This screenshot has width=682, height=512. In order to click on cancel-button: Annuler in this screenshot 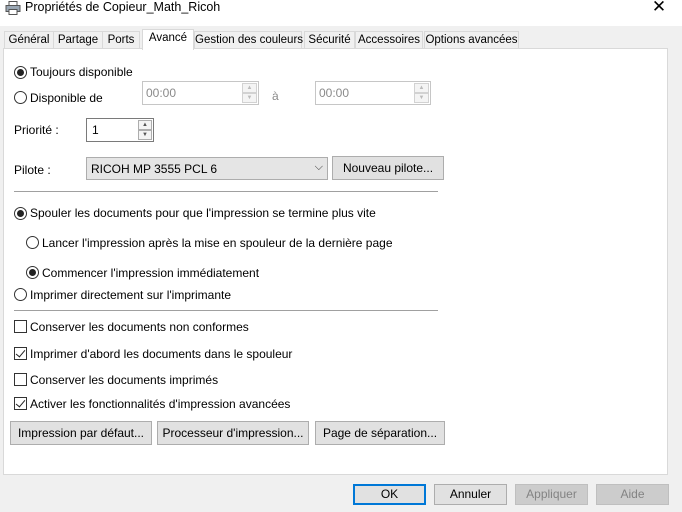, I will do `click(470, 494)`.